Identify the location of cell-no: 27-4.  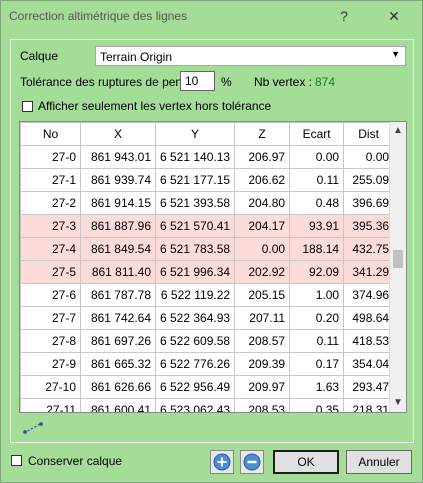
(50, 249).